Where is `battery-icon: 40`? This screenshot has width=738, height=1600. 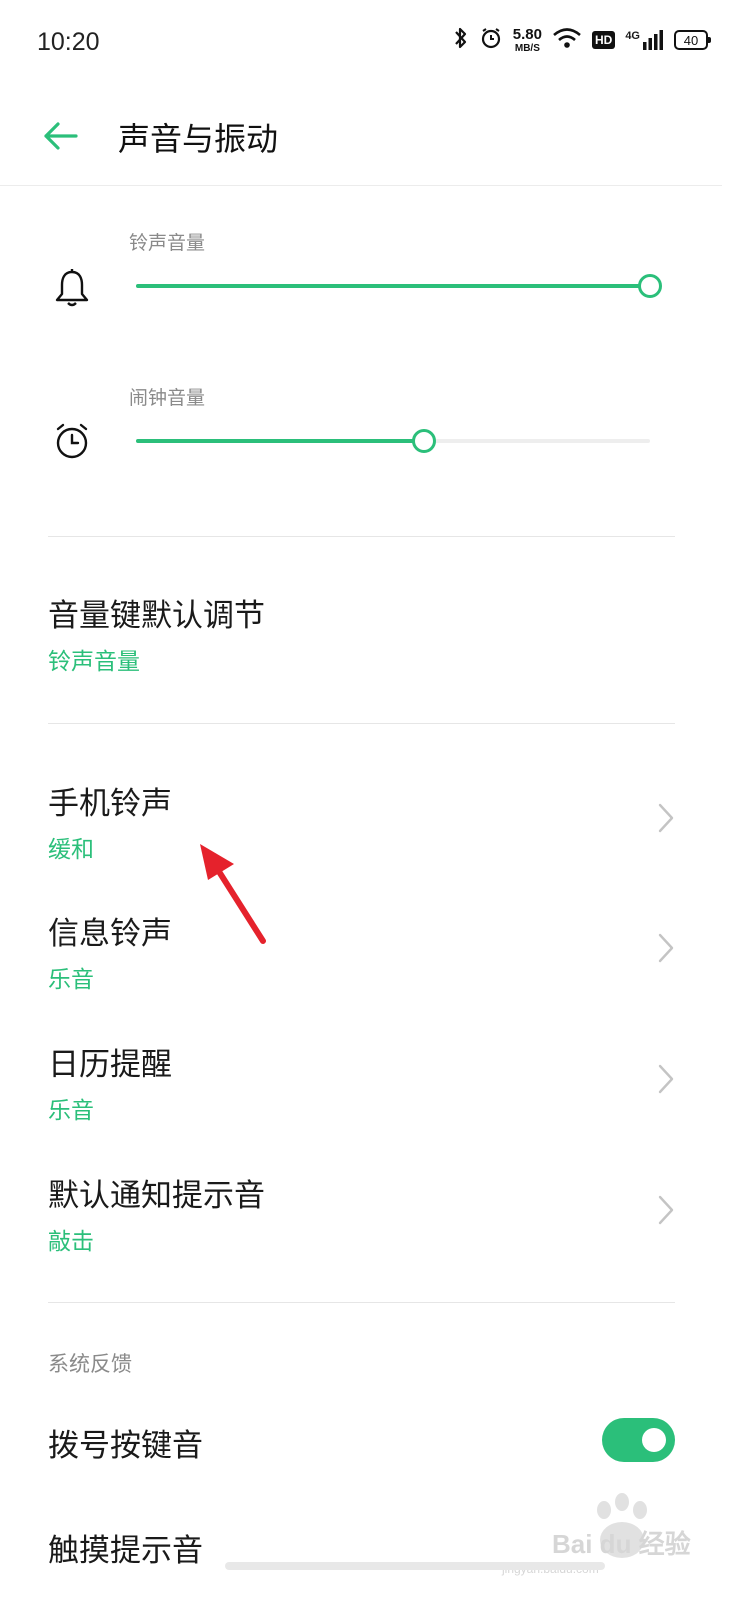 battery-icon: 40 is located at coordinates (692, 40).